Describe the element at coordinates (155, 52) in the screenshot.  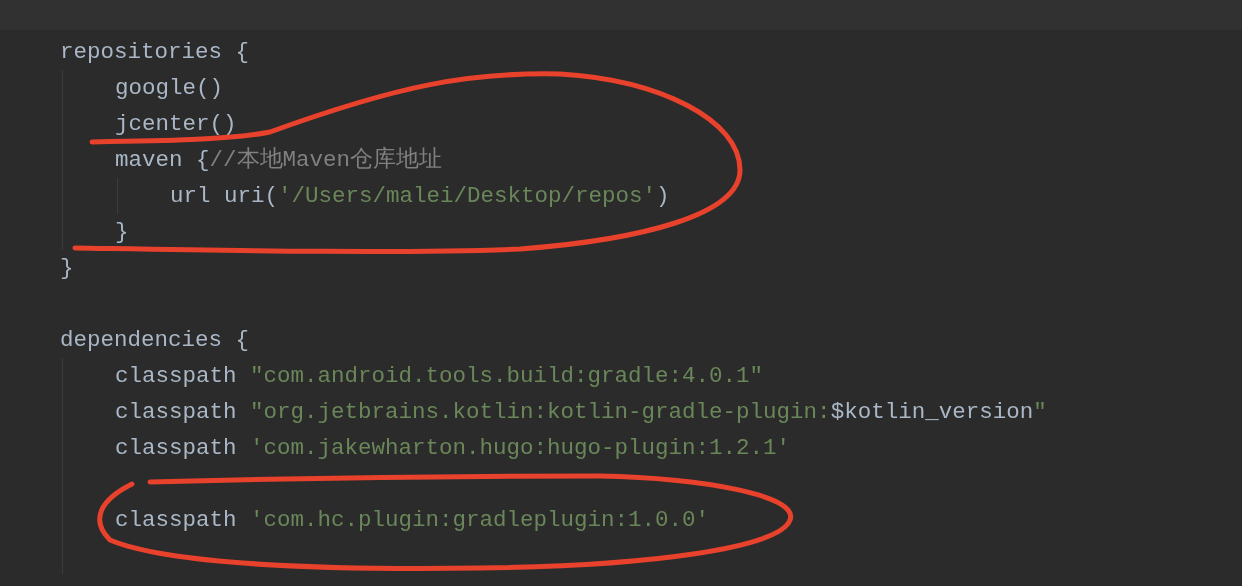
I see `code-line: repositories {` at that location.